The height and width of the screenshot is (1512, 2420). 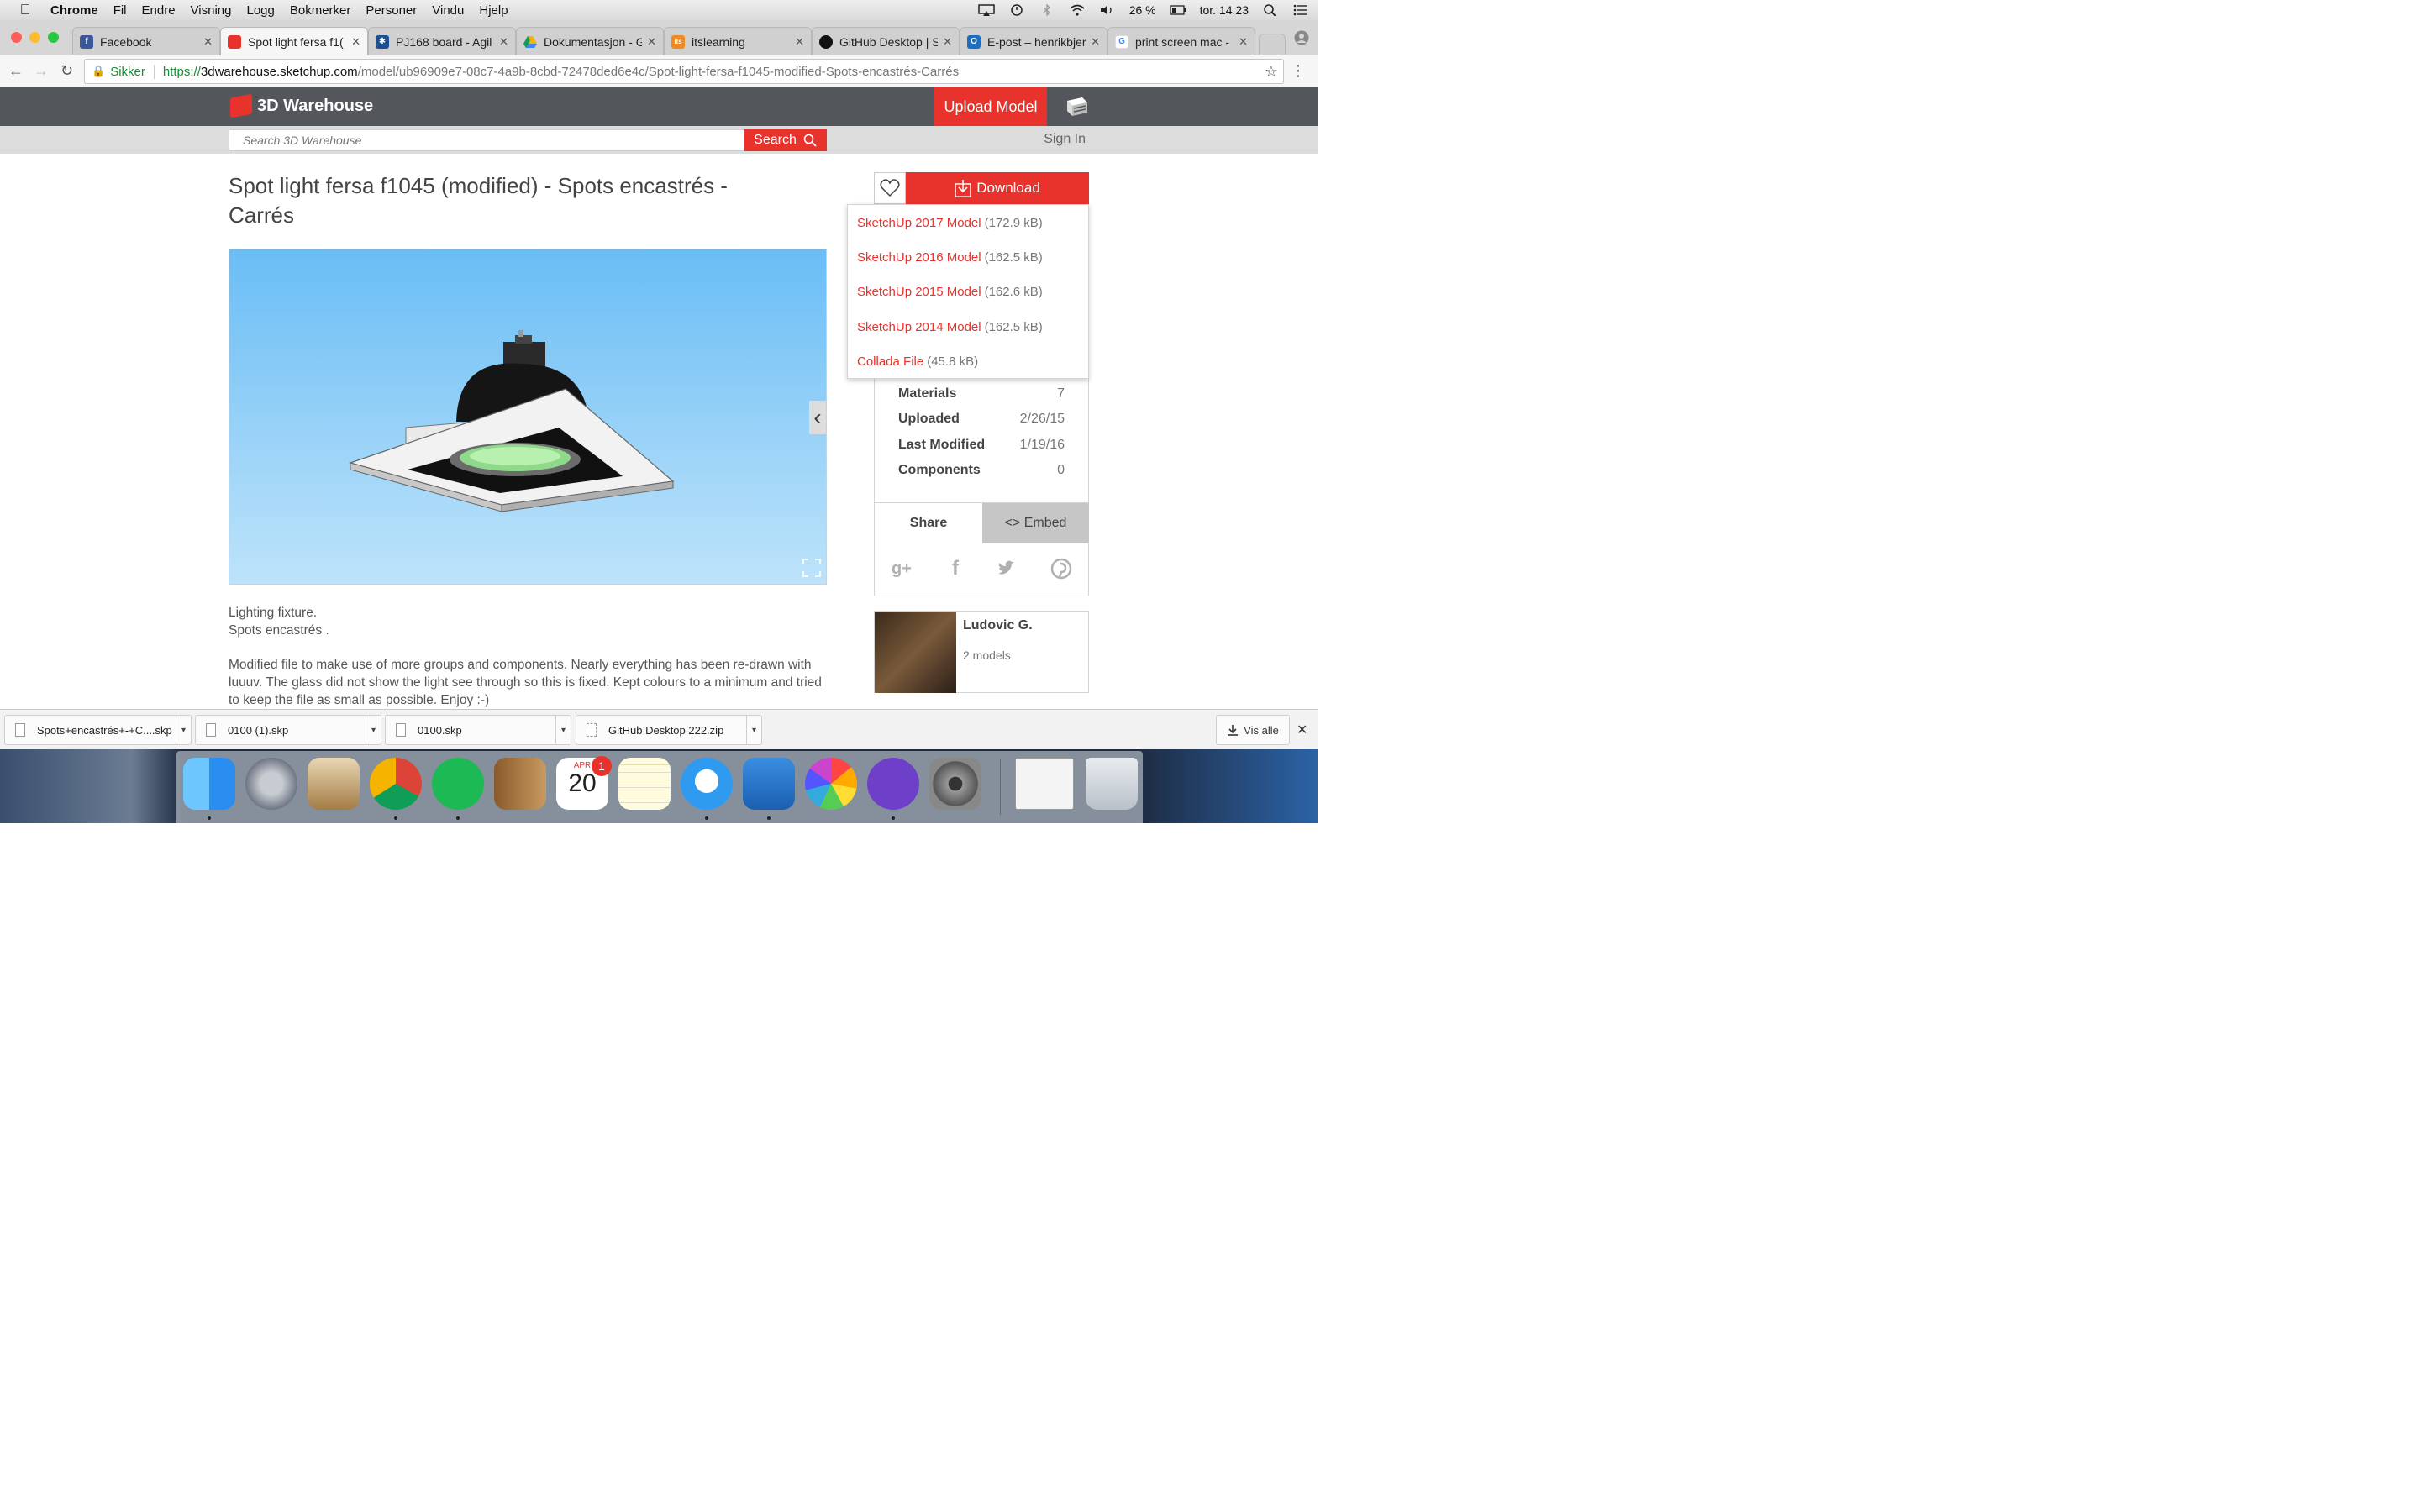 What do you see at coordinates (890, 361) in the screenshot?
I see `download-option-name: Collada File` at bounding box center [890, 361].